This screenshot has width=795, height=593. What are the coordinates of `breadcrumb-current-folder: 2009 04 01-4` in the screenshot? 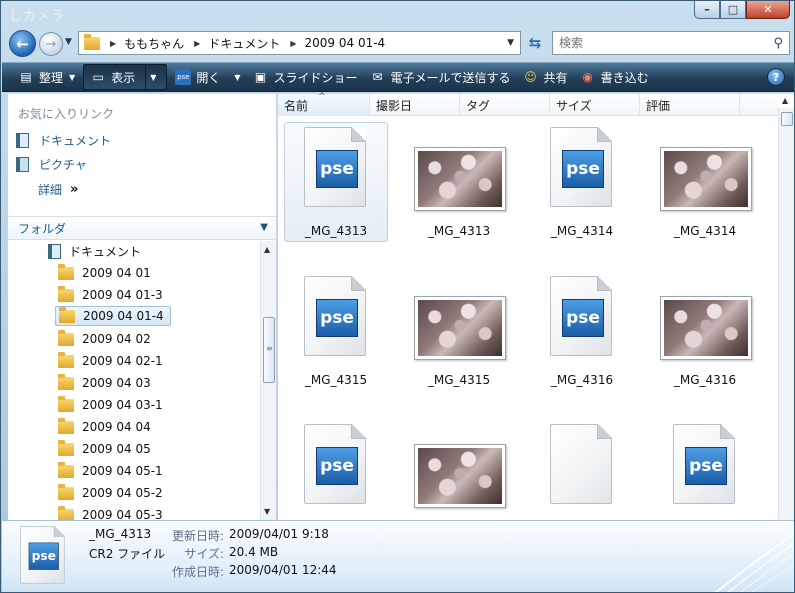 It's located at (345, 43).